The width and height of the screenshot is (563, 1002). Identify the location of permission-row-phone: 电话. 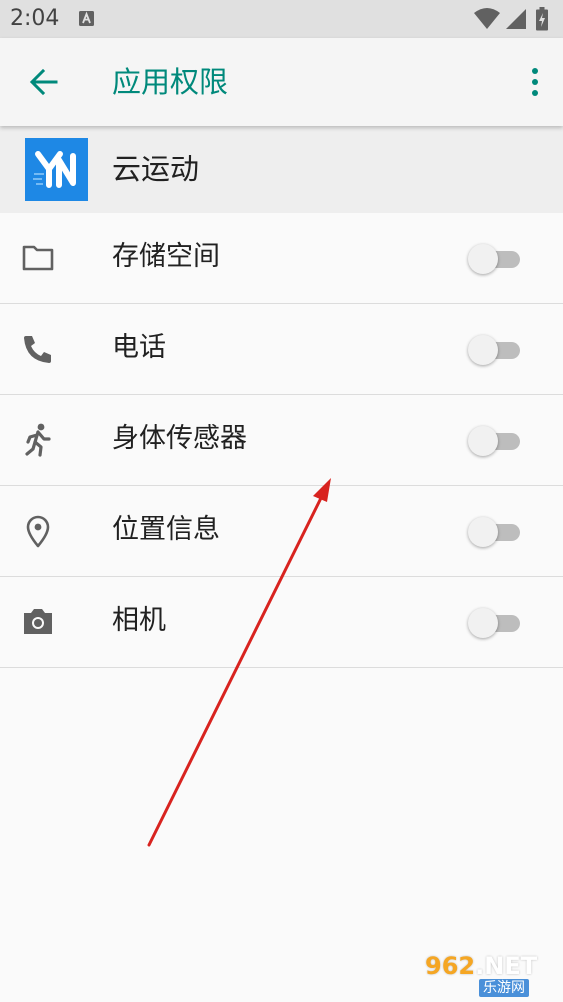
(281, 349).